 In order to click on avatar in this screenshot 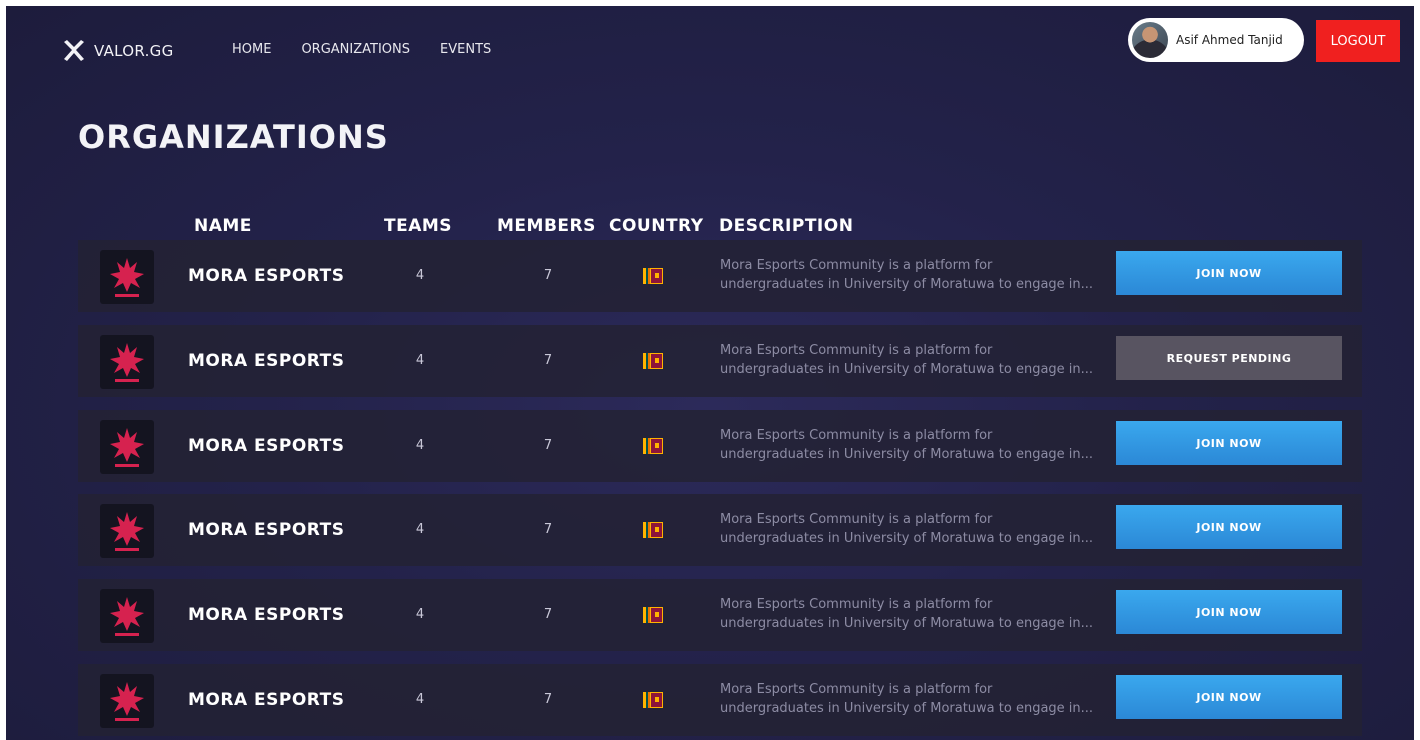, I will do `click(1150, 40)`.